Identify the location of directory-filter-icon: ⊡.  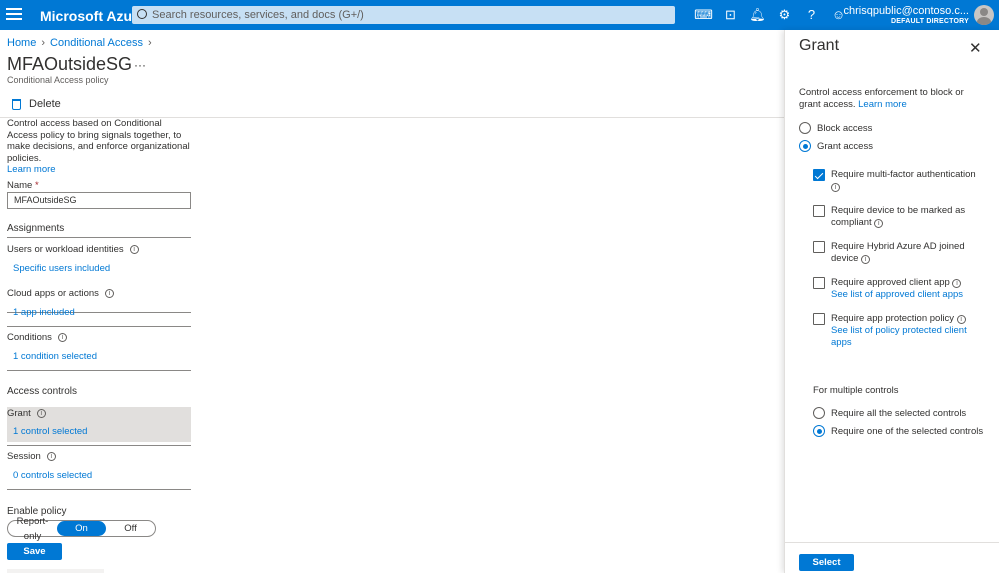
(730, 15).